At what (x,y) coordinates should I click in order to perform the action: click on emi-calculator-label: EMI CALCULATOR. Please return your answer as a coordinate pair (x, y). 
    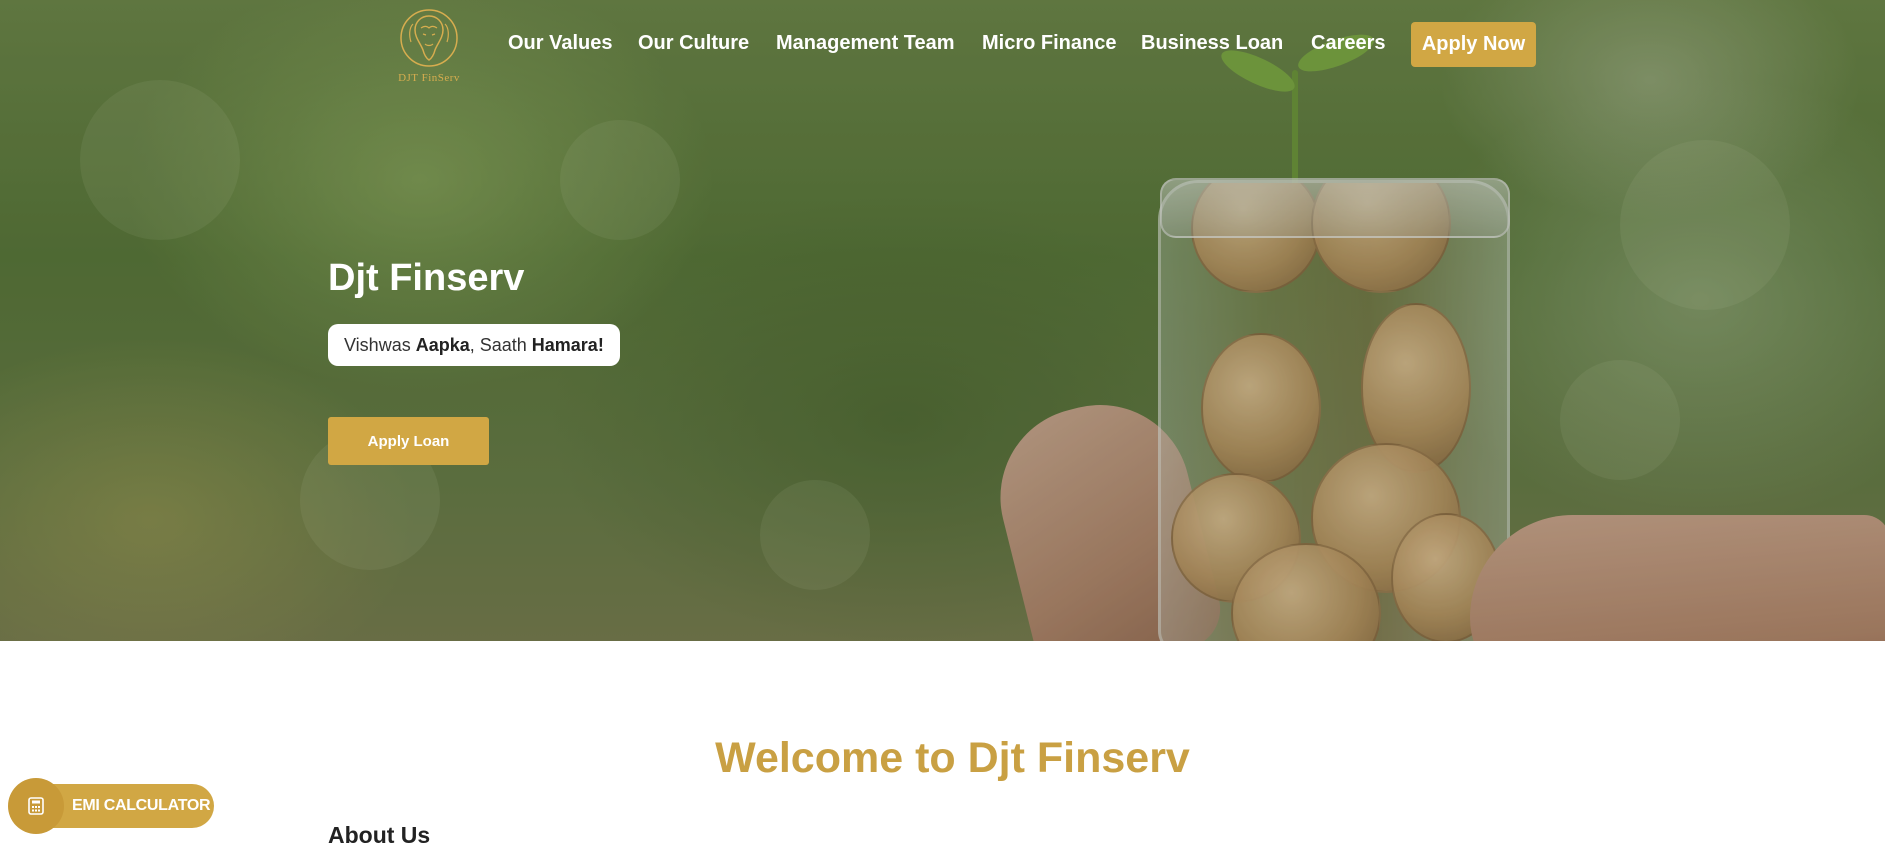
    Looking at the image, I should click on (141, 805).